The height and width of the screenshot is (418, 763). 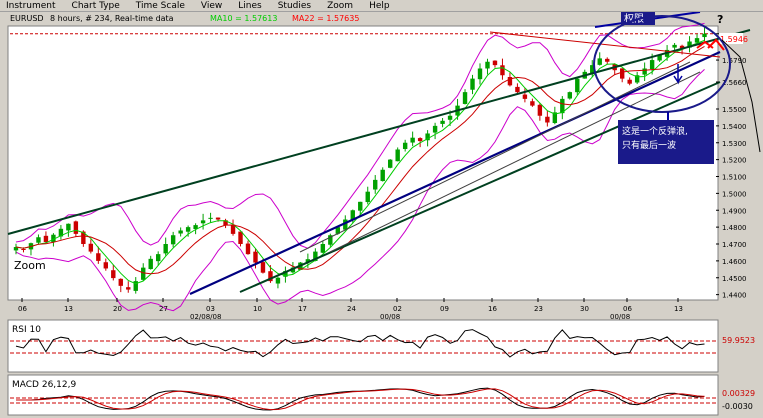 I want to click on y-tick-label: 1.5500, so click(x=734, y=110).